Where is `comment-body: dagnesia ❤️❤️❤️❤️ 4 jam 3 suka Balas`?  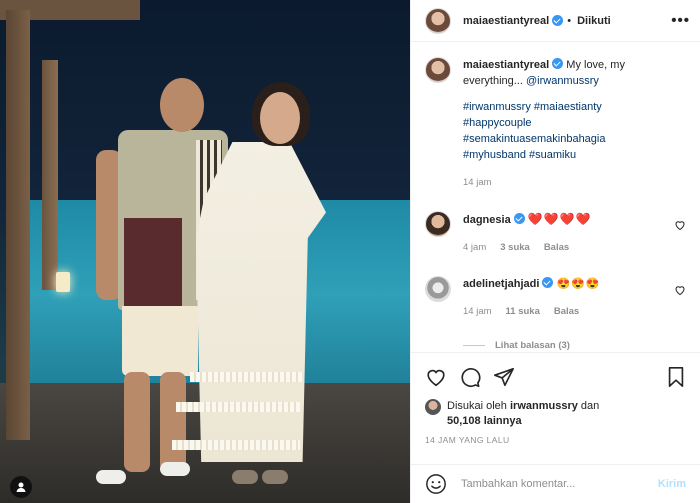
comment-body: dagnesia ❤️❤️❤️❤️ 4 jam 3 suka Balas is located at coordinates (574, 233).